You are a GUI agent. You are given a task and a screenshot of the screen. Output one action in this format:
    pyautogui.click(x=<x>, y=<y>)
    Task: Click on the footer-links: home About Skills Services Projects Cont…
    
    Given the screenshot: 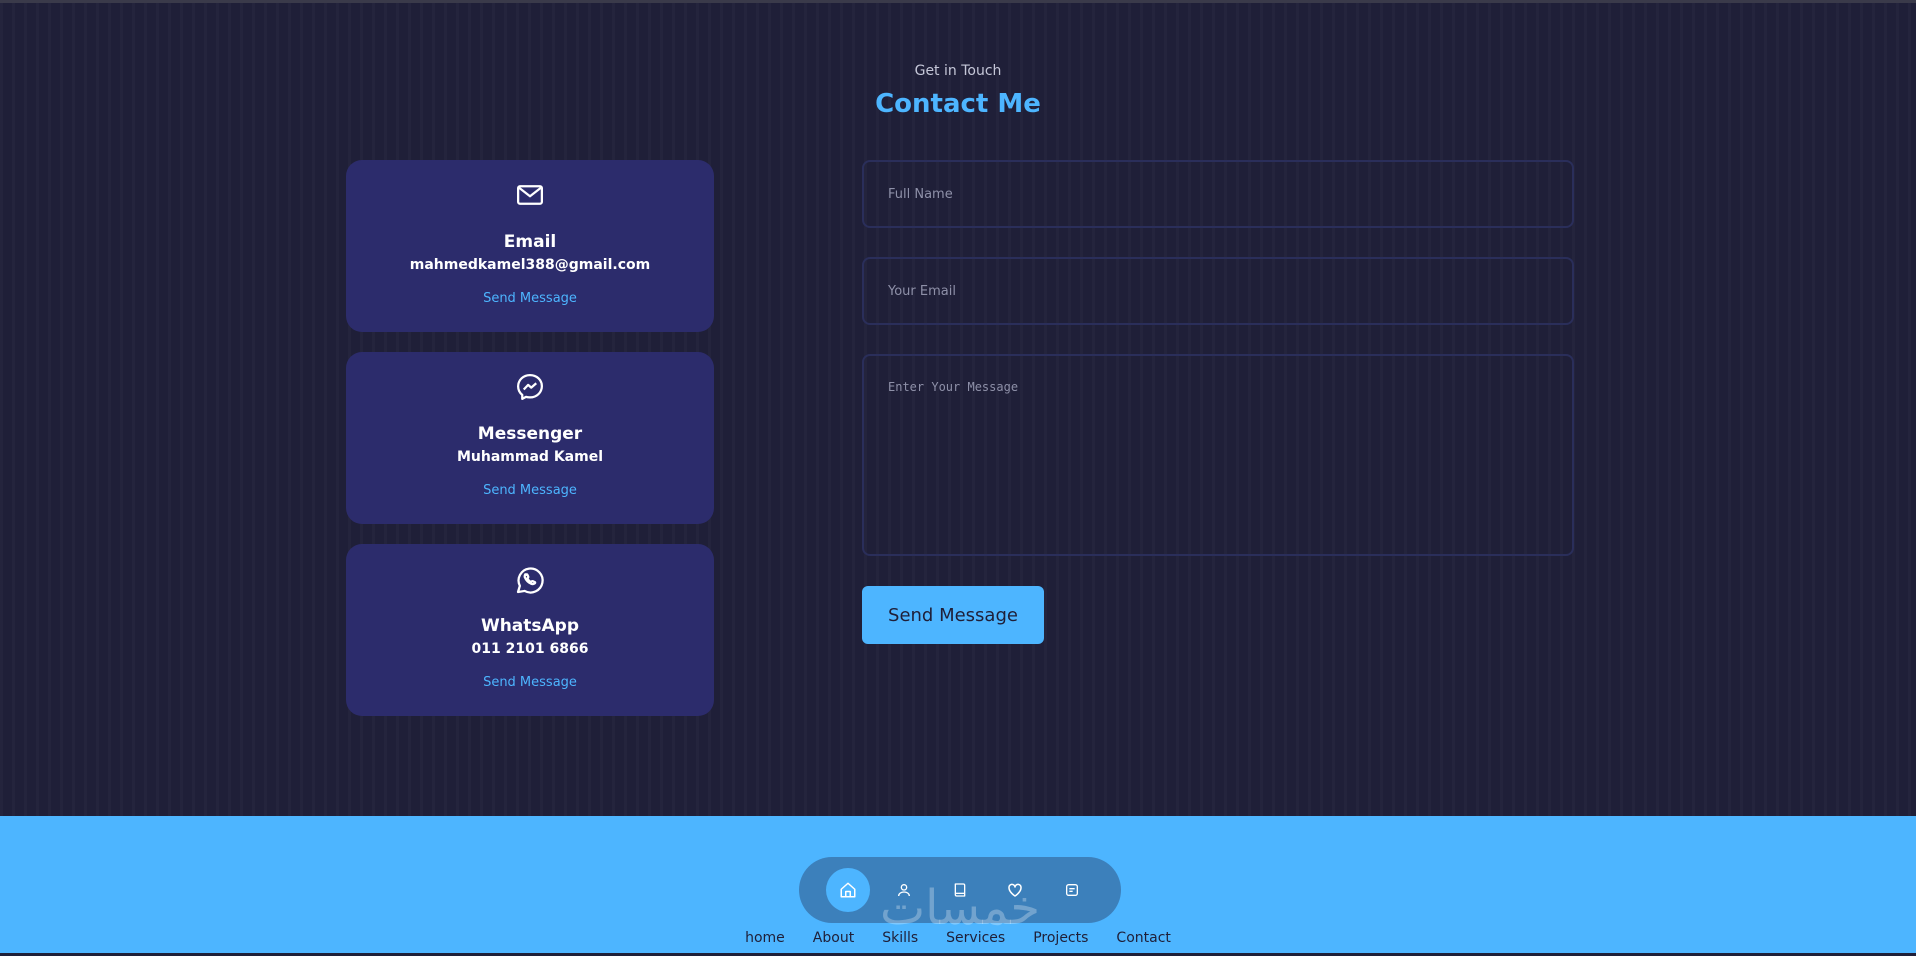 What is the action you would take?
    pyautogui.click(x=958, y=938)
    